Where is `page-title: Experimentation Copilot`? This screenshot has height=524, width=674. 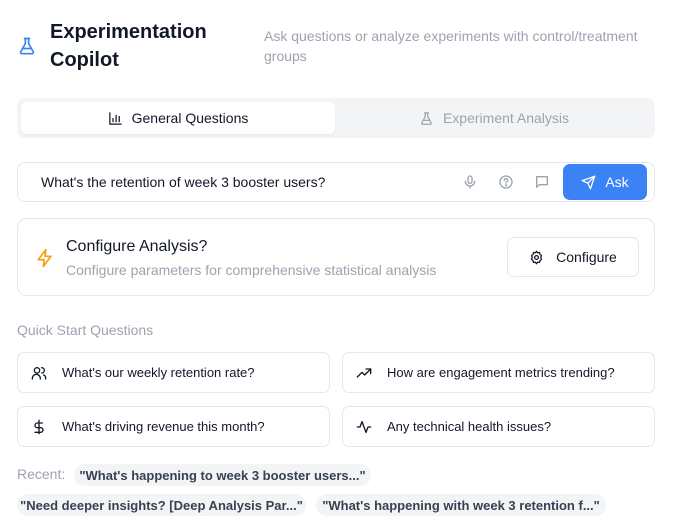
page-title: Experimentation Copilot is located at coordinates (128, 46).